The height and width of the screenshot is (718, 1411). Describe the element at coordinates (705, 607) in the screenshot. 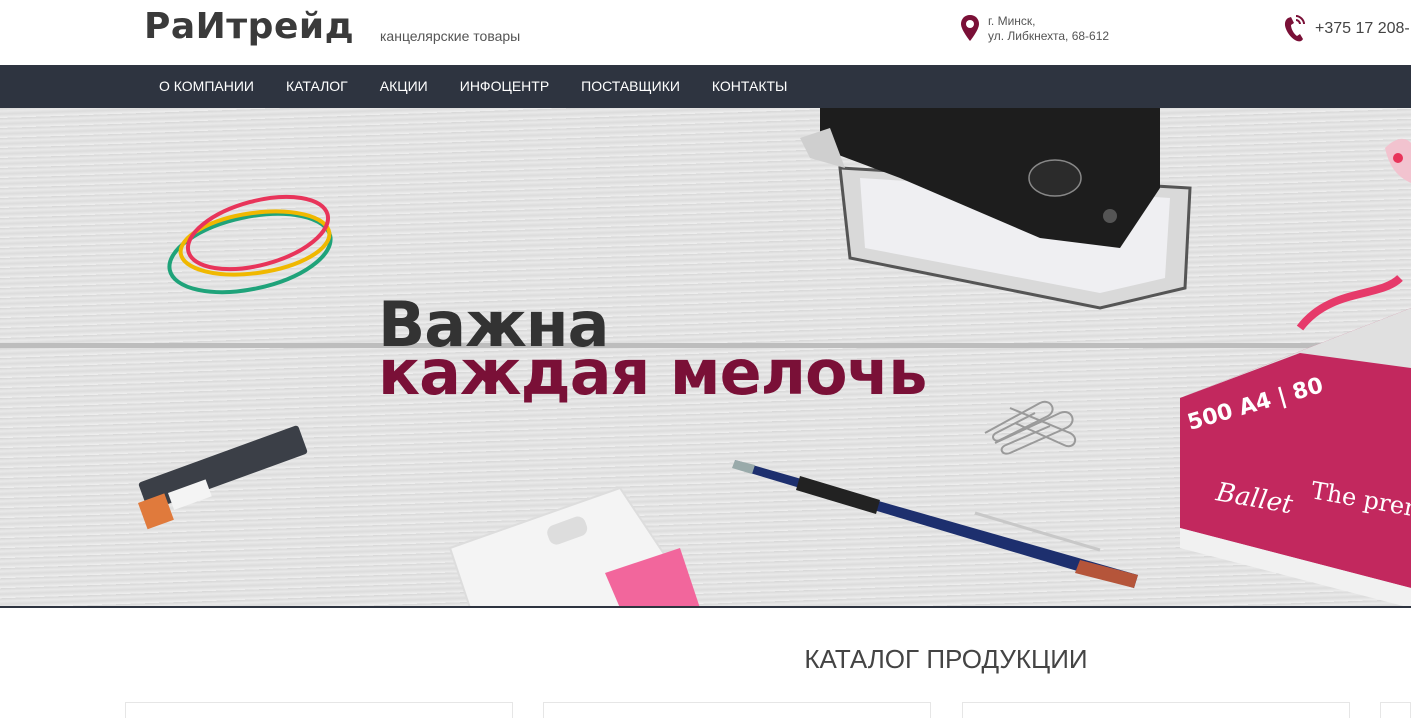

I see `hero-bottom-border` at that location.